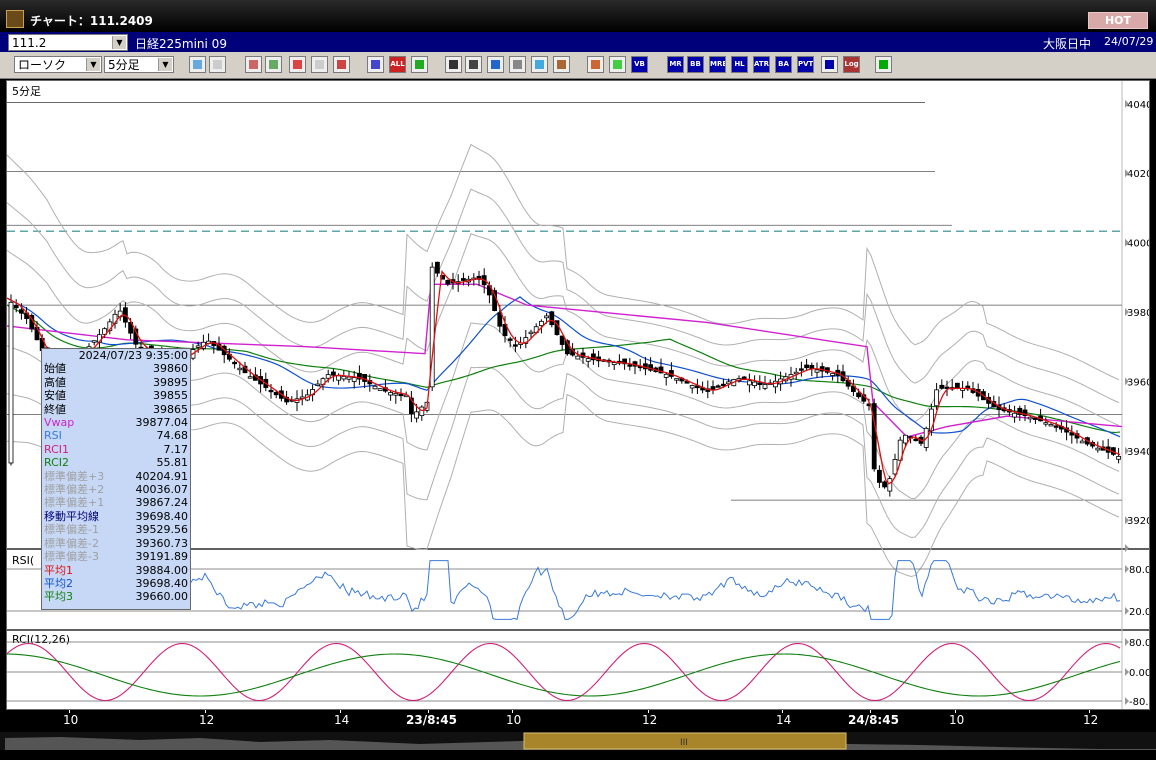 The height and width of the screenshot is (760, 1156). Describe the element at coordinates (124, 65) in the screenshot. I see `timeframe-value: 5分足` at that location.